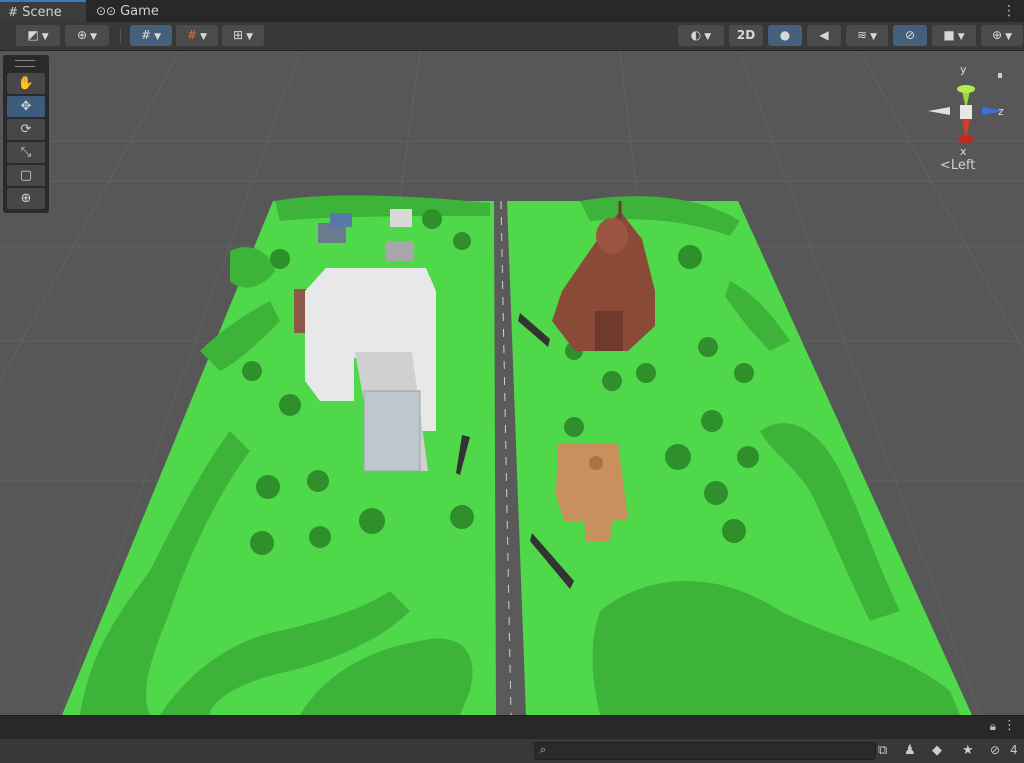  I want to click on move-tool-button: ✥, so click(26, 106).